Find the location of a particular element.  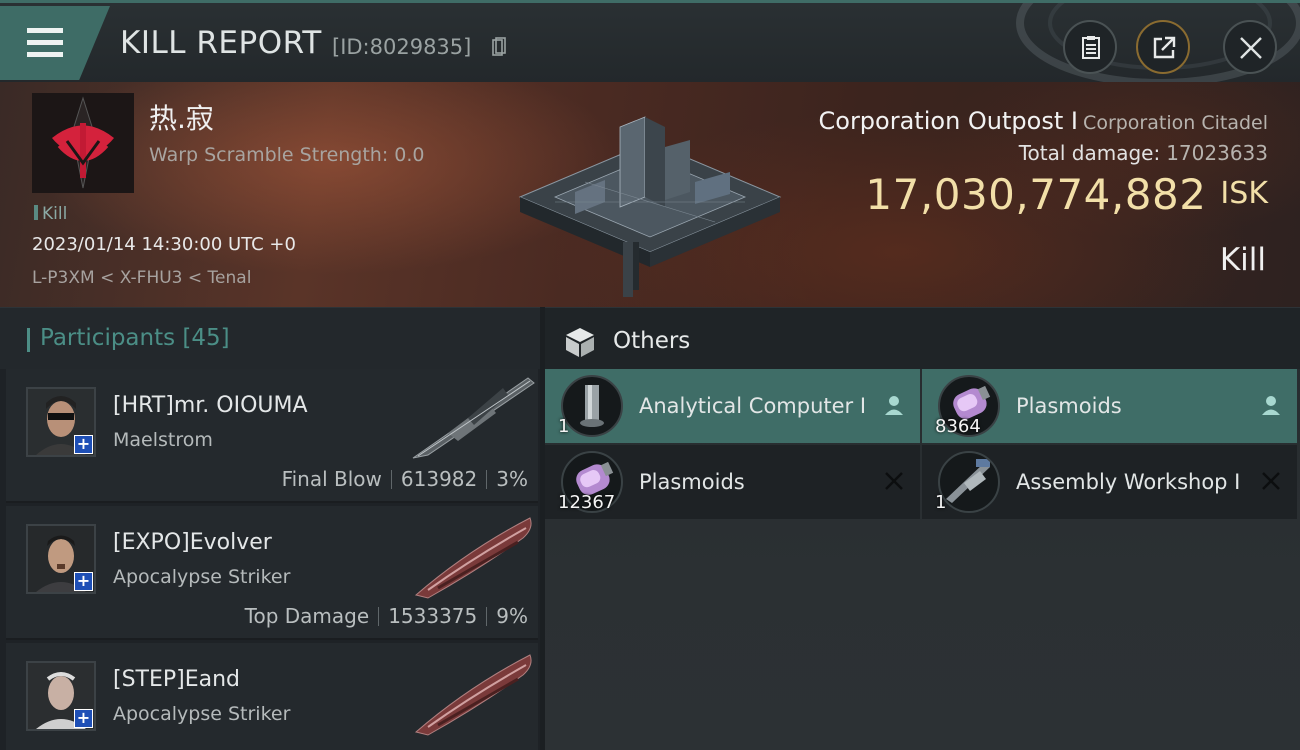

kill-tag: Kill is located at coordinates (50, 214).